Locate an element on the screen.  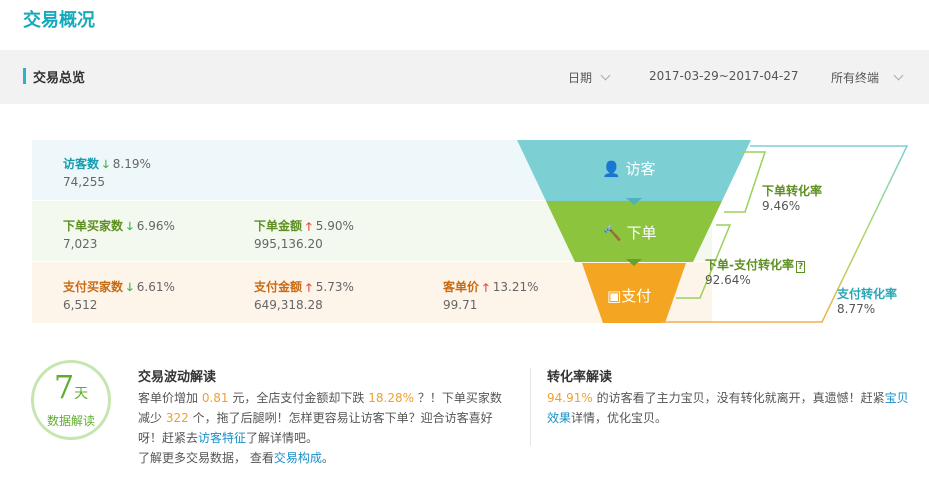
interp-text: 客单价增加 is located at coordinates (168, 398).